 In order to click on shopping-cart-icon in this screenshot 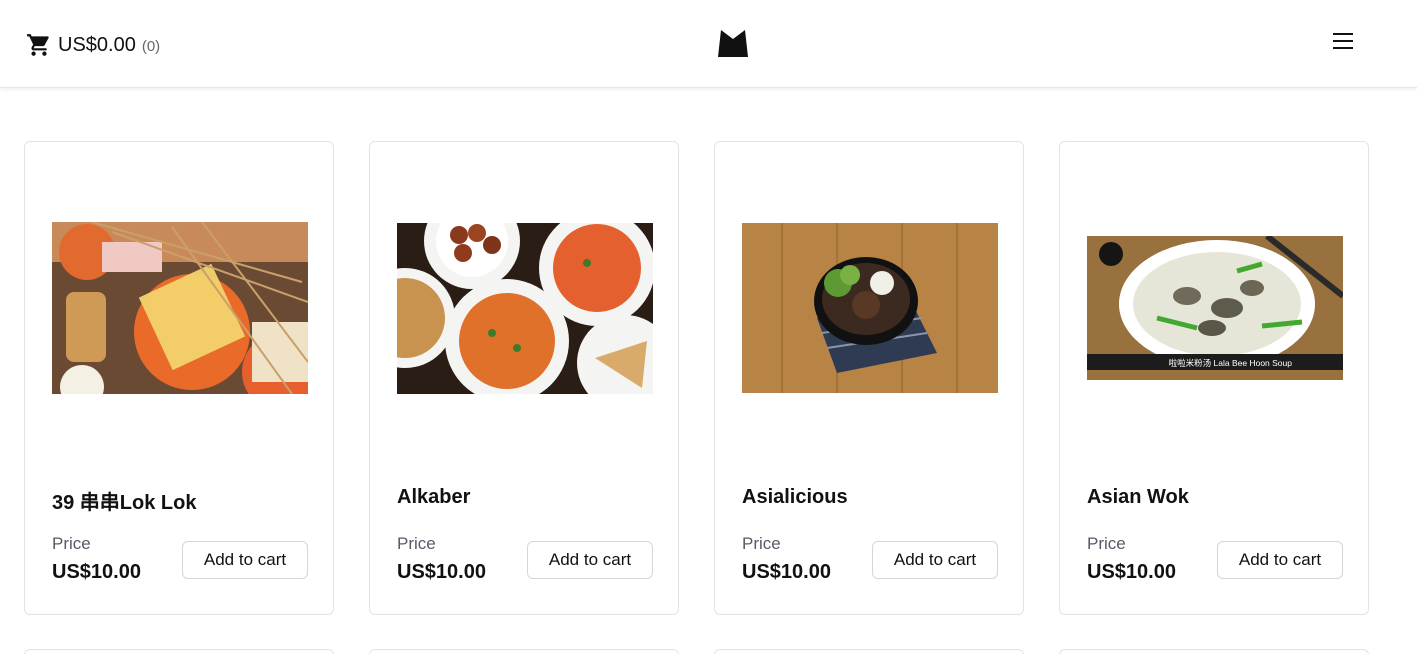, I will do `click(38, 45)`.